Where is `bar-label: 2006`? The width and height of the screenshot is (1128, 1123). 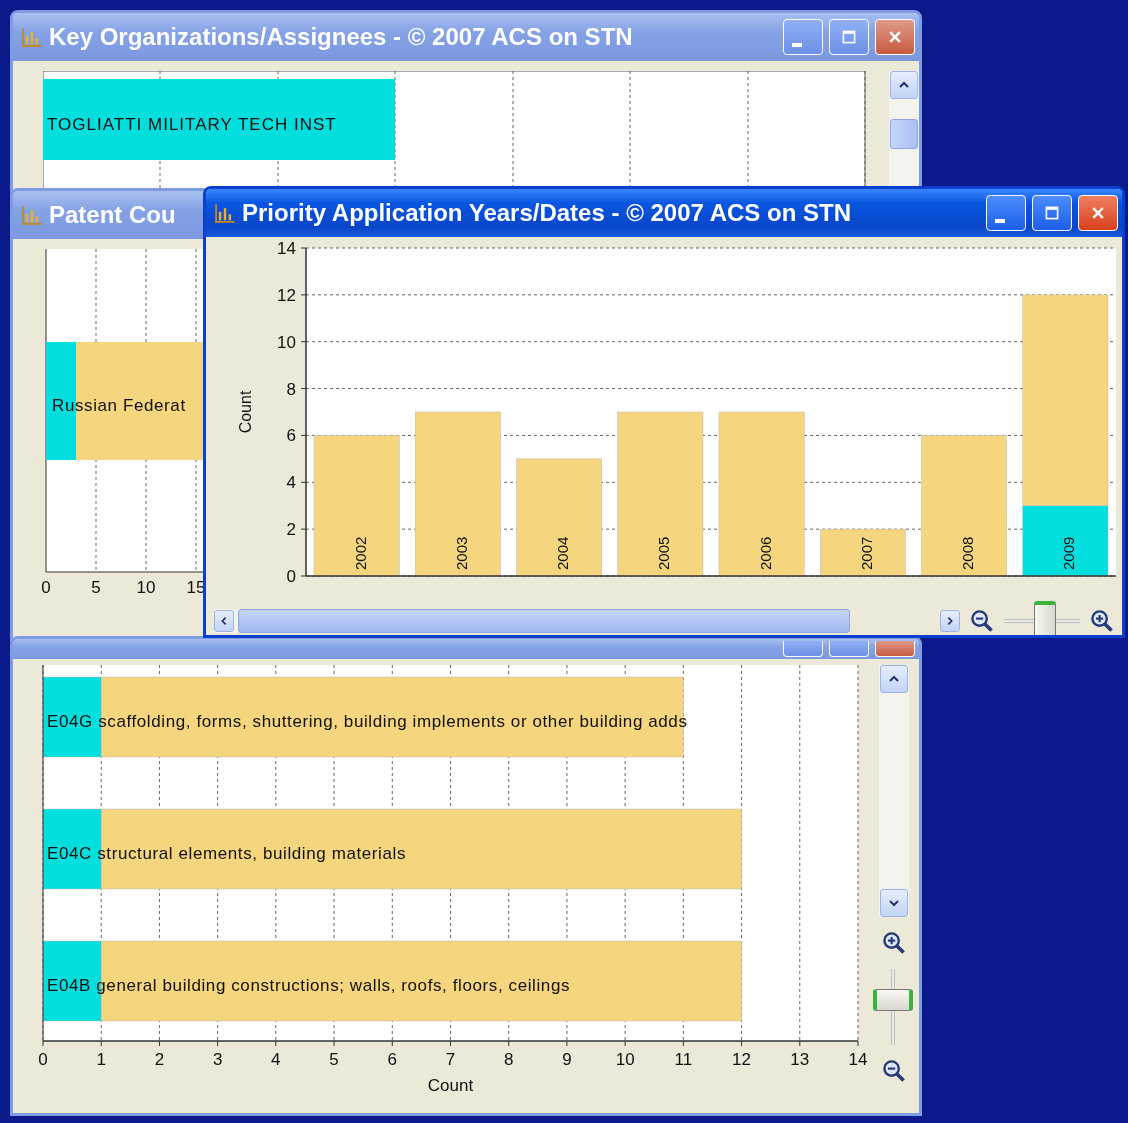
bar-label: 2006 is located at coordinates (765, 553).